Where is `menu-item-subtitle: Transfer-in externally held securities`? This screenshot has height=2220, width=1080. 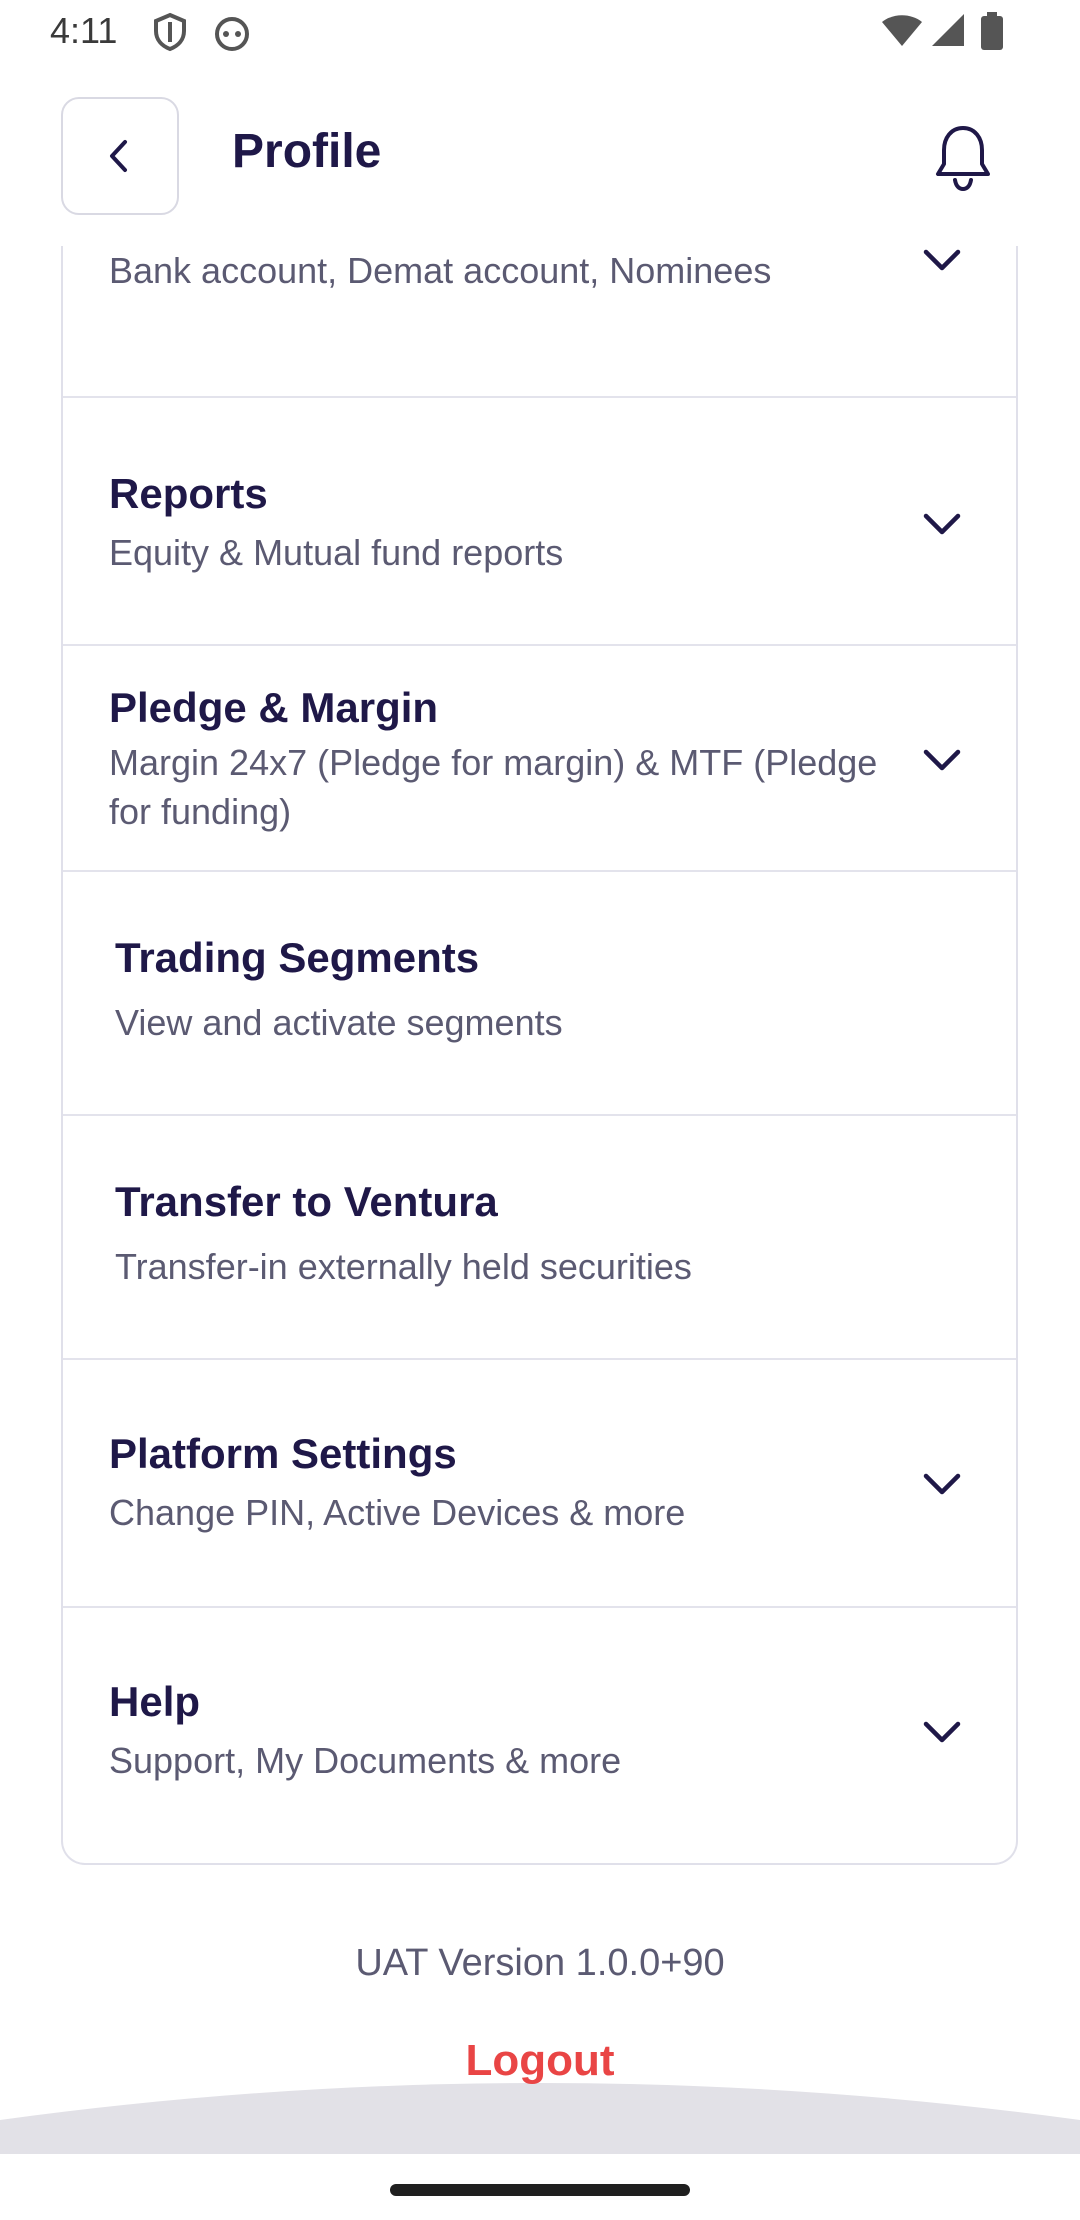
menu-item-subtitle: Transfer-in externally held securities is located at coordinates (403, 1266).